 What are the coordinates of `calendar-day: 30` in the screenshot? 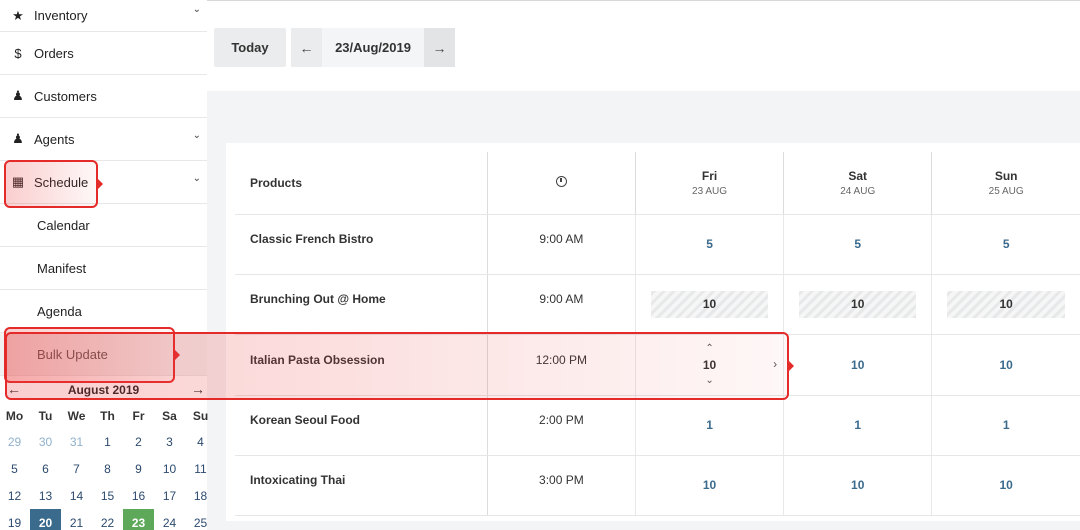 It's located at (45, 441).